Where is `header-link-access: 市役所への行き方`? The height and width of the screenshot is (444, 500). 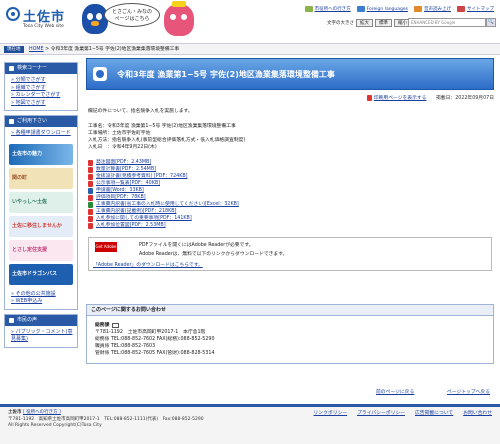
header-link-access: 市役所への行き方 is located at coordinates (327, 9).